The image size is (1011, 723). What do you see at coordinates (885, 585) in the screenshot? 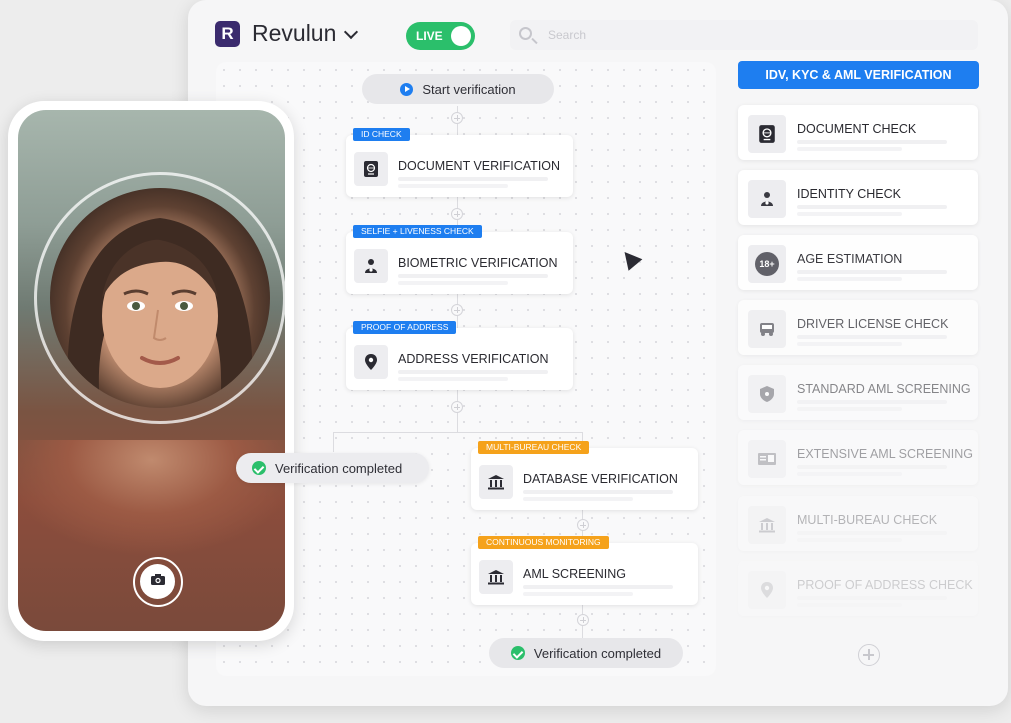
I see `panel-item-label: PROOF OF ADDRESS CHECK` at bounding box center [885, 585].